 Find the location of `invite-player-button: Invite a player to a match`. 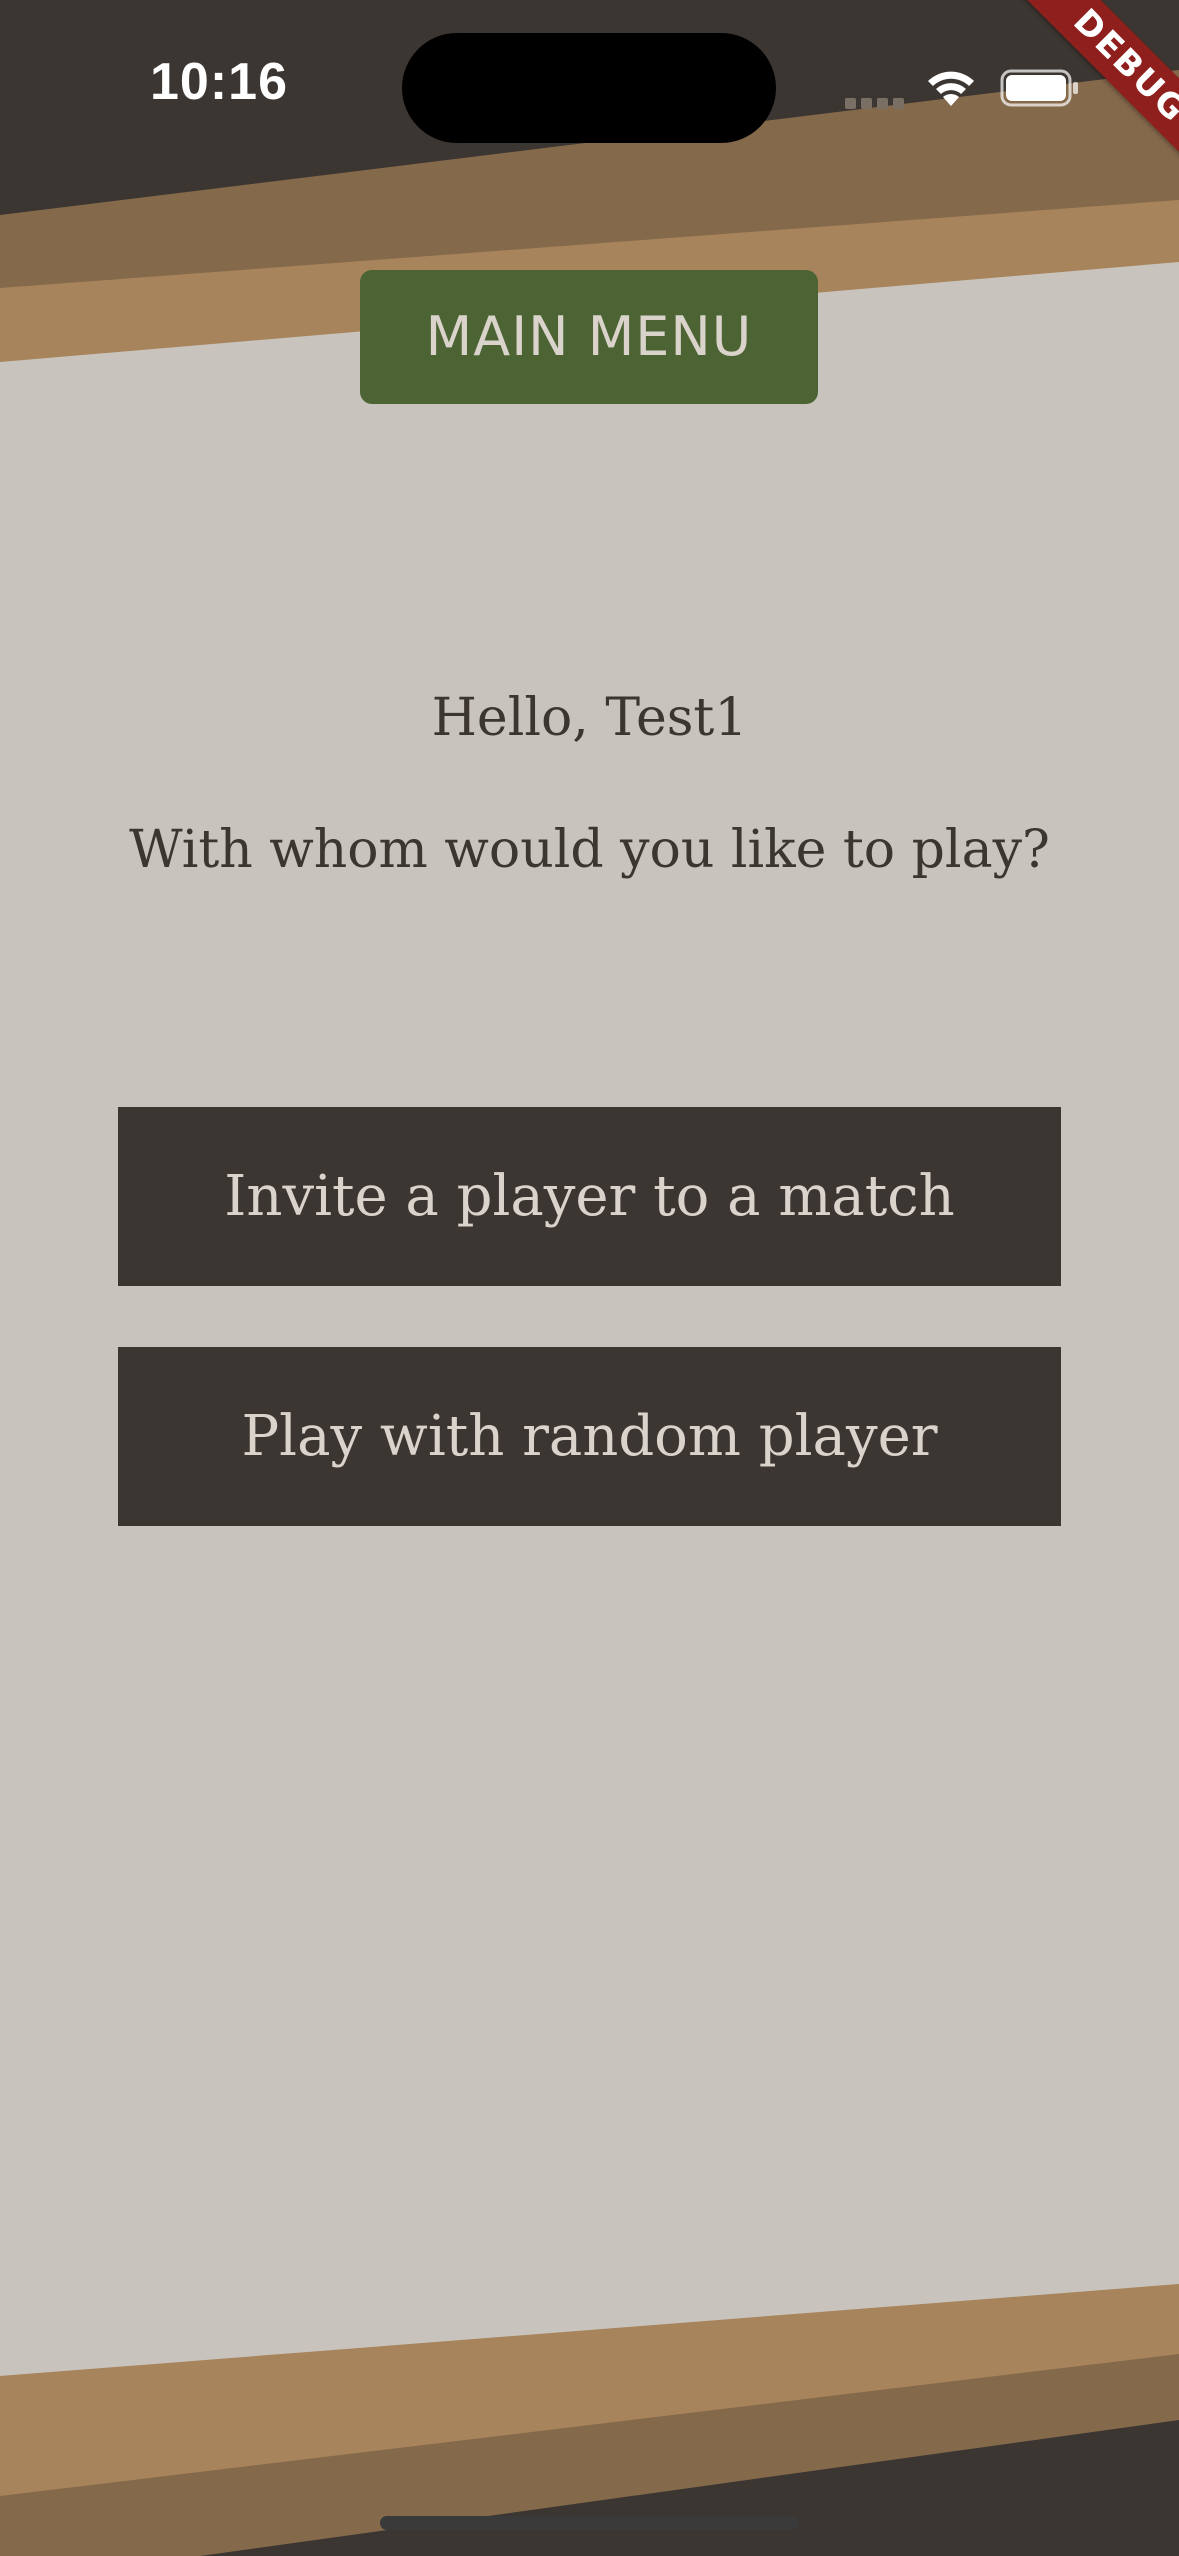

invite-player-button: Invite a player to a match is located at coordinates (589, 1196).